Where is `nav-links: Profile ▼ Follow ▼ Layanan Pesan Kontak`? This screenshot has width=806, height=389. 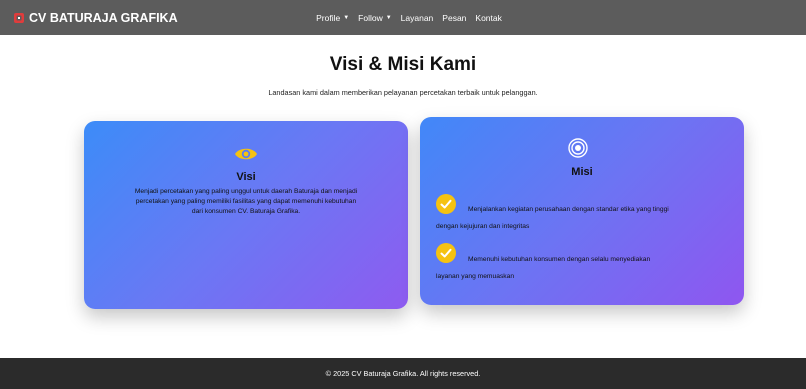 nav-links: Profile ▼ Follow ▼ Layanan Pesan Kontak is located at coordinates (403, 17).